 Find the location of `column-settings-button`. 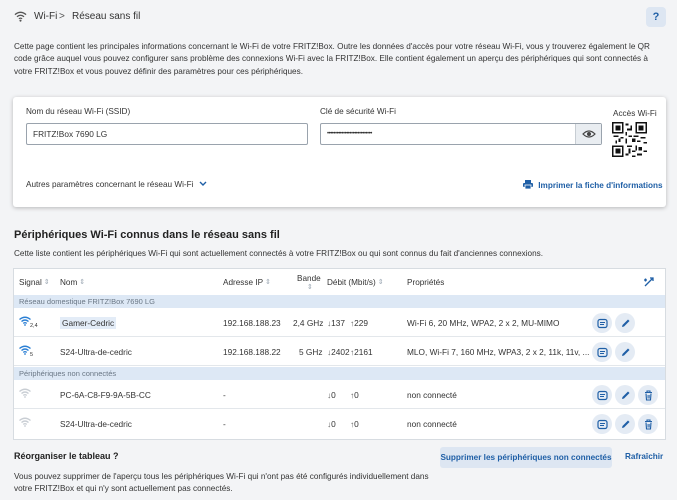

column-settings-button is located at coordinates (649, 282).